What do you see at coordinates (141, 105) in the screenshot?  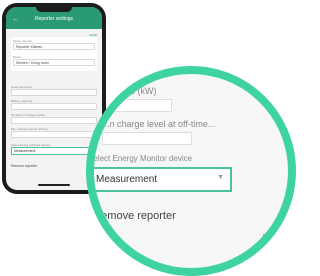 I see `zoom-chargers-input` at bounding box center [141, 105].